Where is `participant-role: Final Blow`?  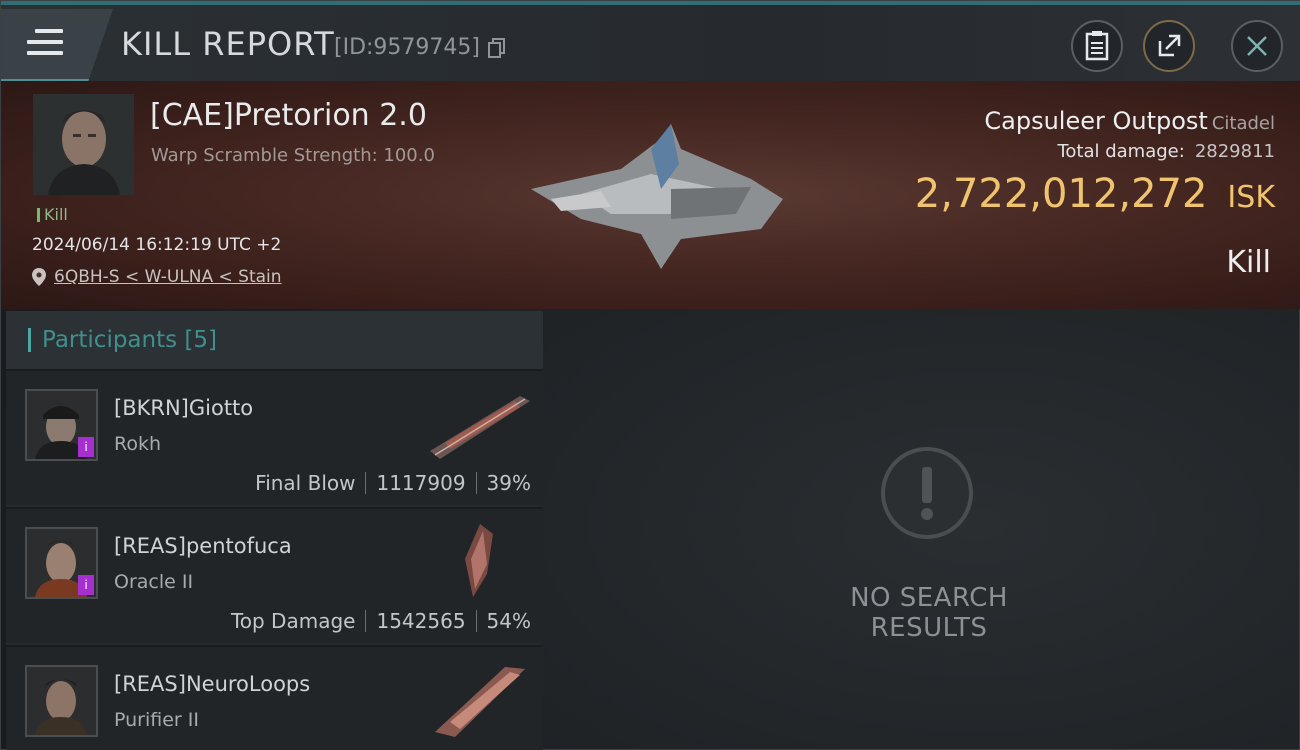
participant-role: Final Blow is located at coordinates (305, 483).